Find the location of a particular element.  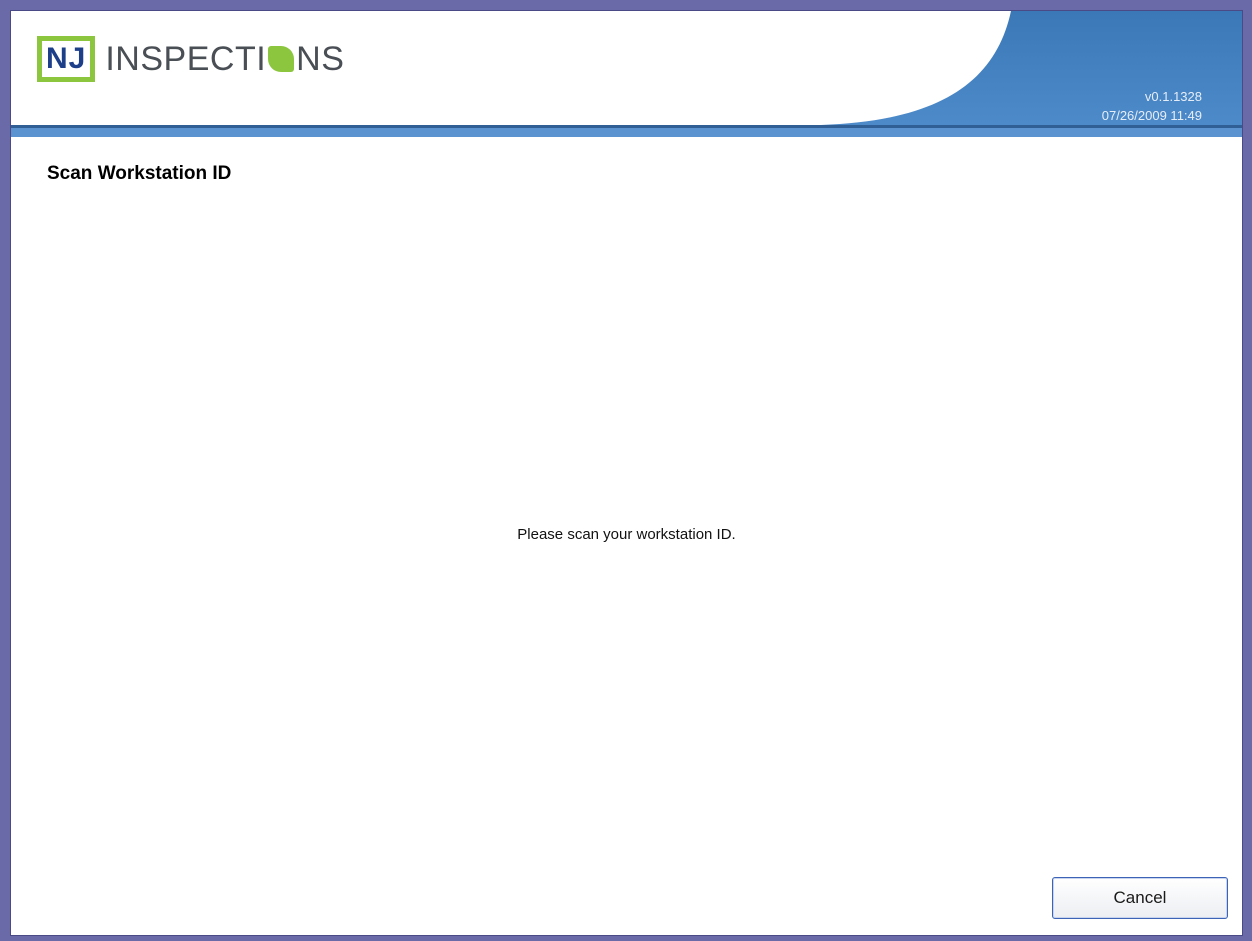

nj-inspections-logo: NJ INSPECTI NS is located at coordinates (190, 59).